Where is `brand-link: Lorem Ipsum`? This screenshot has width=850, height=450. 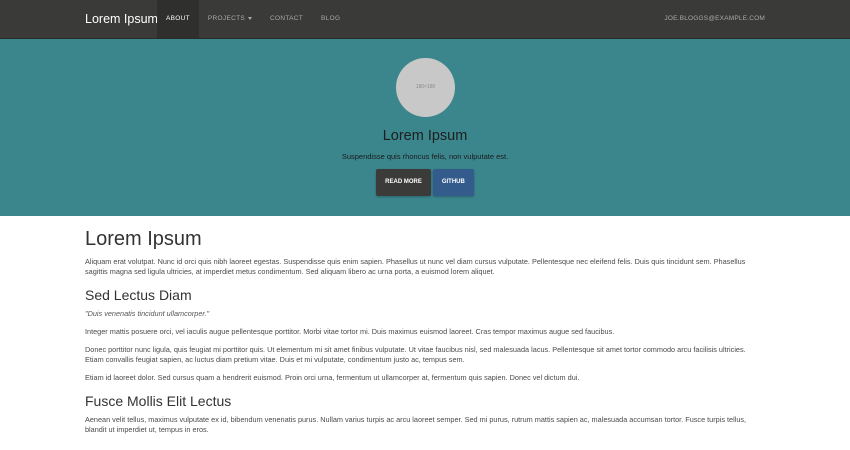
brand-link: Lorem Ipsum is located at coordinates (121, 19).